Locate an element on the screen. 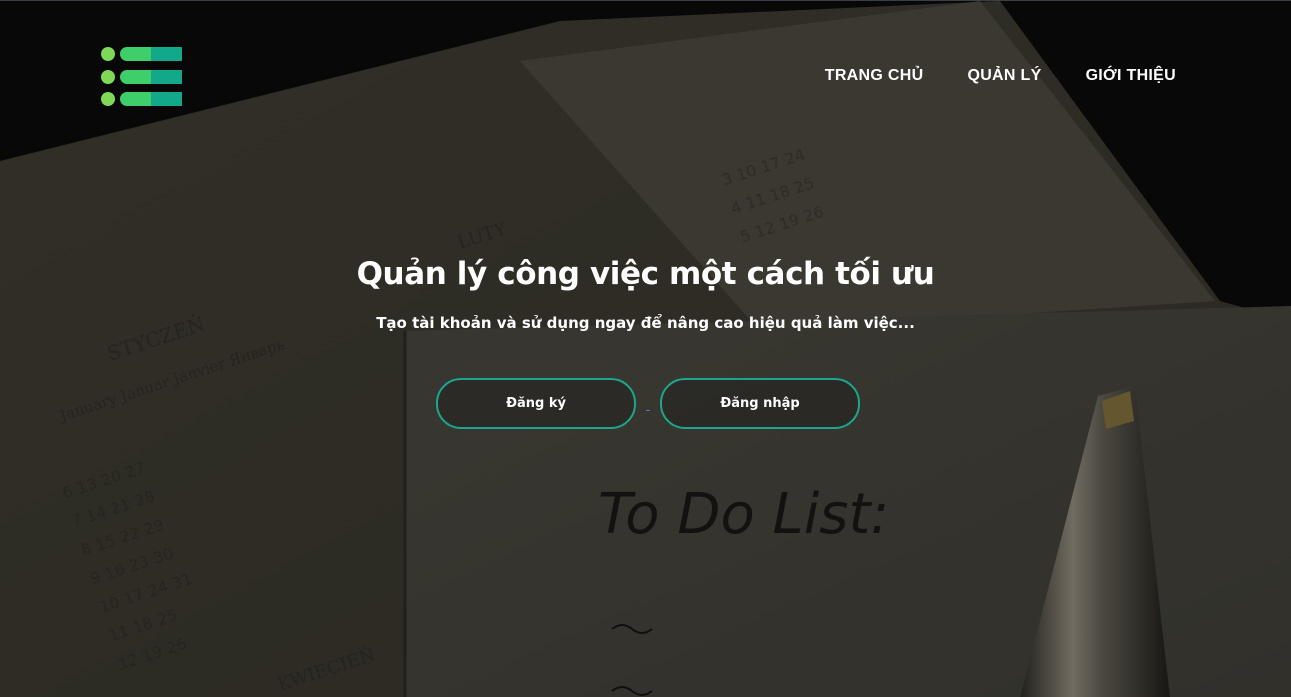 The height and width of the screenshot is (697, 1291). nav-link-manage: QUẢN LÝ is located at coordinates (1004, 76).